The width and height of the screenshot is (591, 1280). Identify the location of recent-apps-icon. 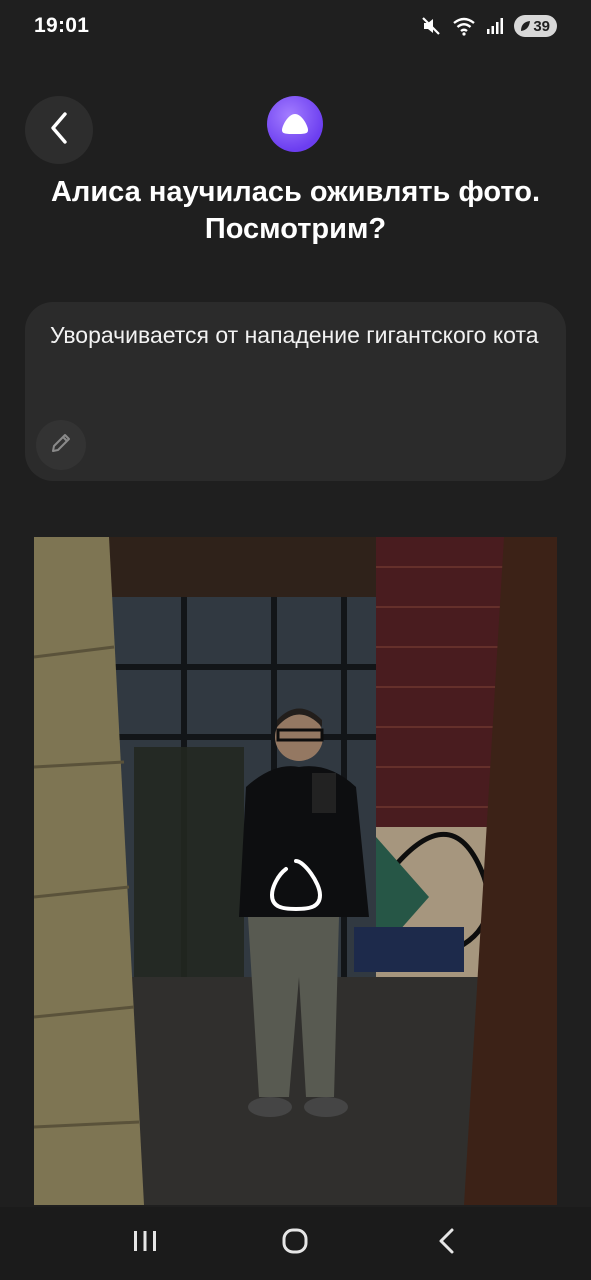
(145, 1243).